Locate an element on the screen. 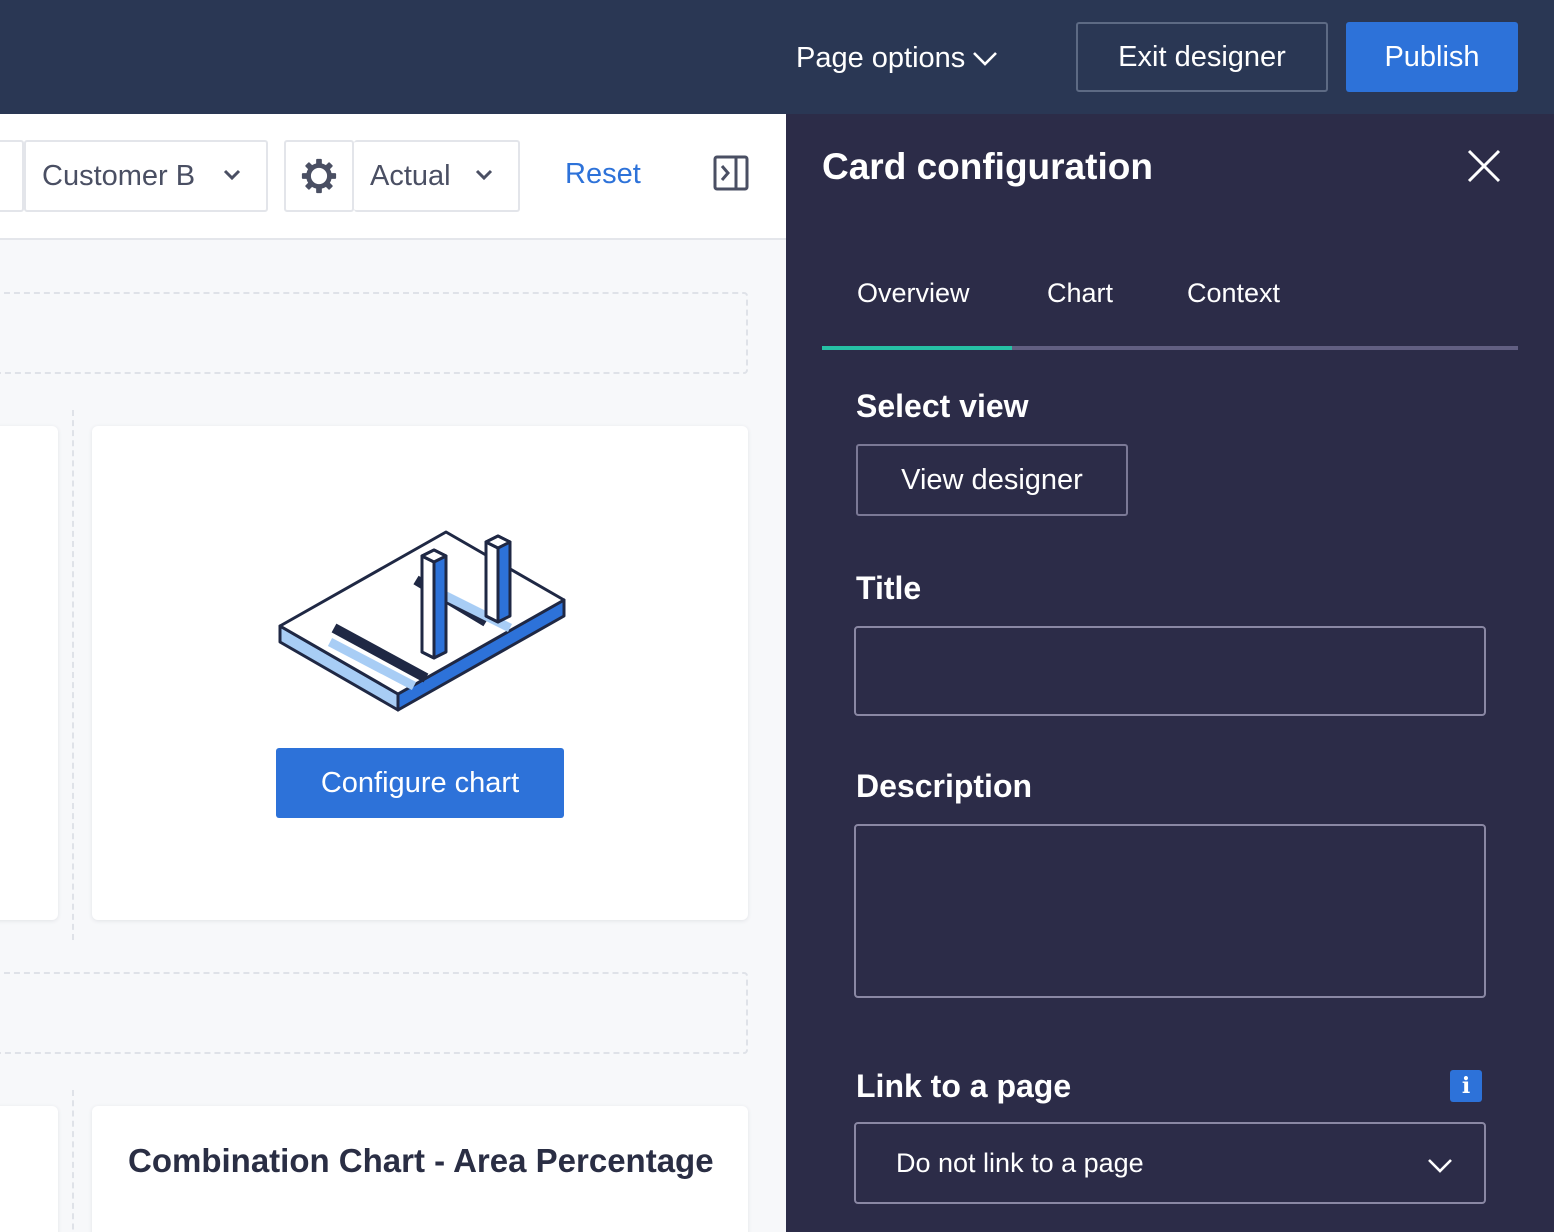 The height and width of the screenshot is (1232, 1554). close-icon is located at coordinates (1484, 166).